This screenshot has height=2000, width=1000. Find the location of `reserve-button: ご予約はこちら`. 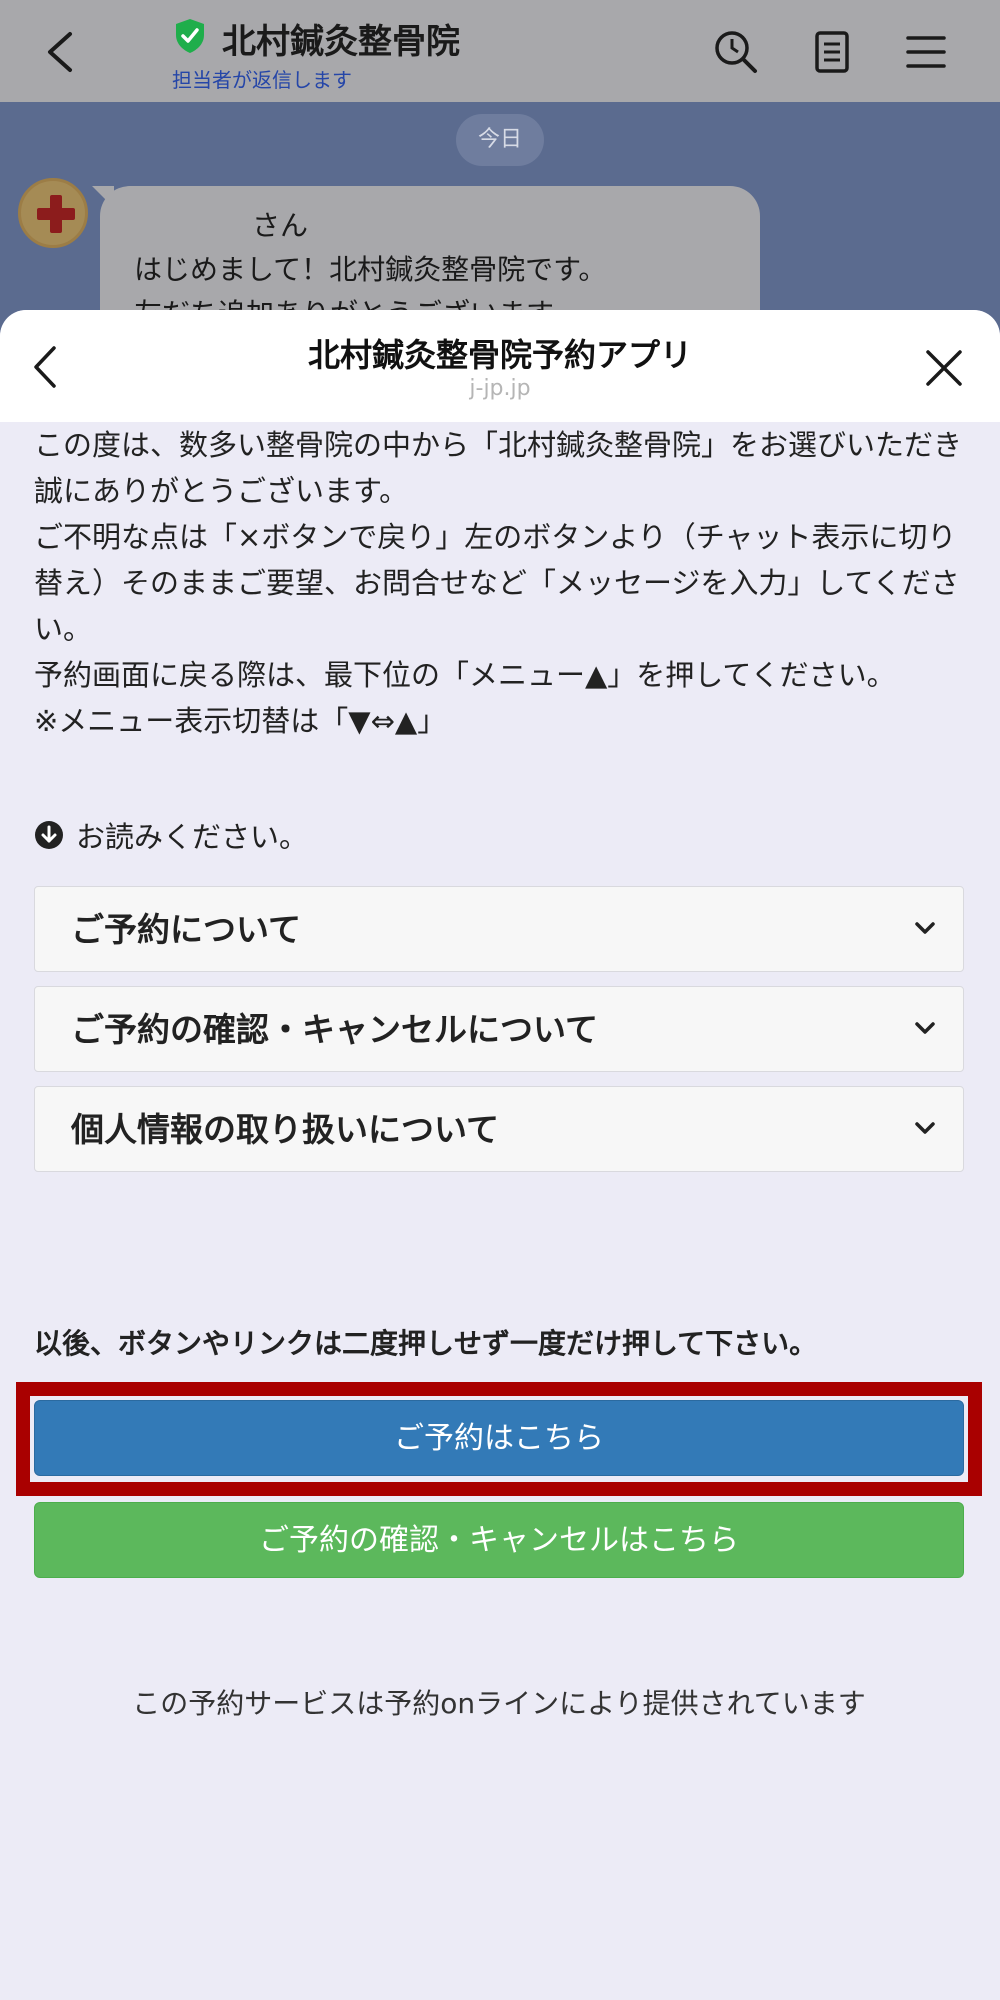

reserve-button: ご予約はこちら is located at coordinates (499, 1438).